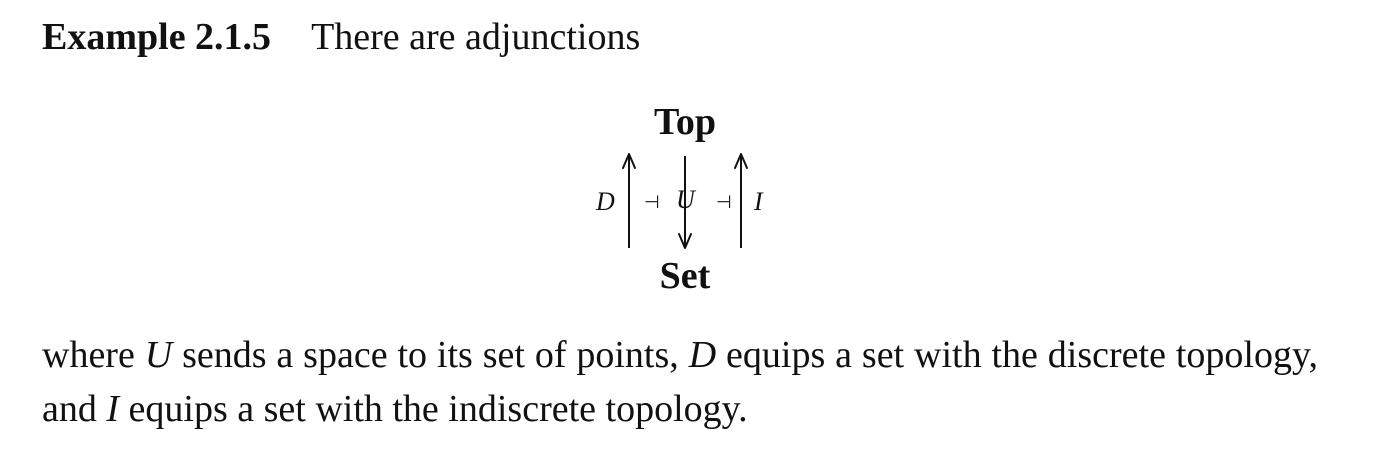 The image size is (1382, 456). What do you see at coordinates (113, 409) in the screenshot?
I see `paragraph-functor-i: I` at bounding box center [113, 409].